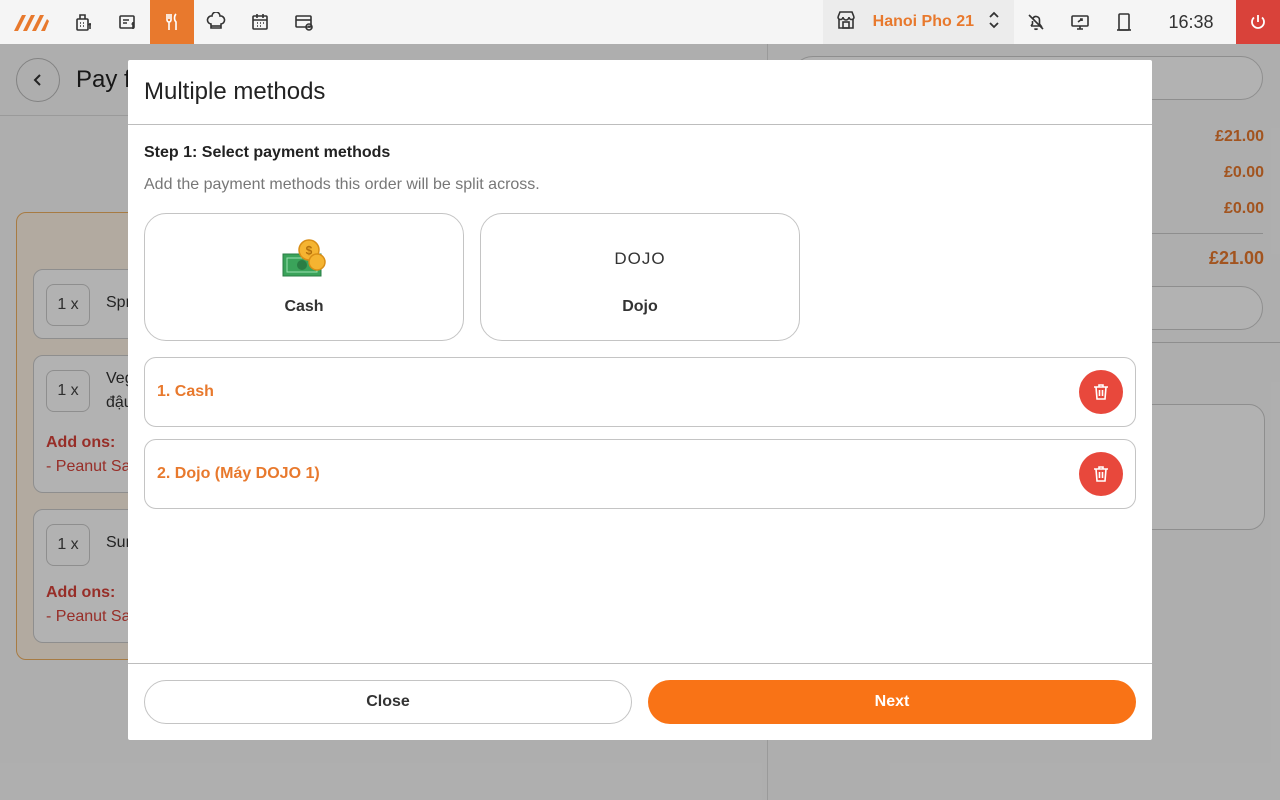  Describe the element at coordinates (994, 22) in the screenshot. I see `chevron-up-down-icon` at that location.